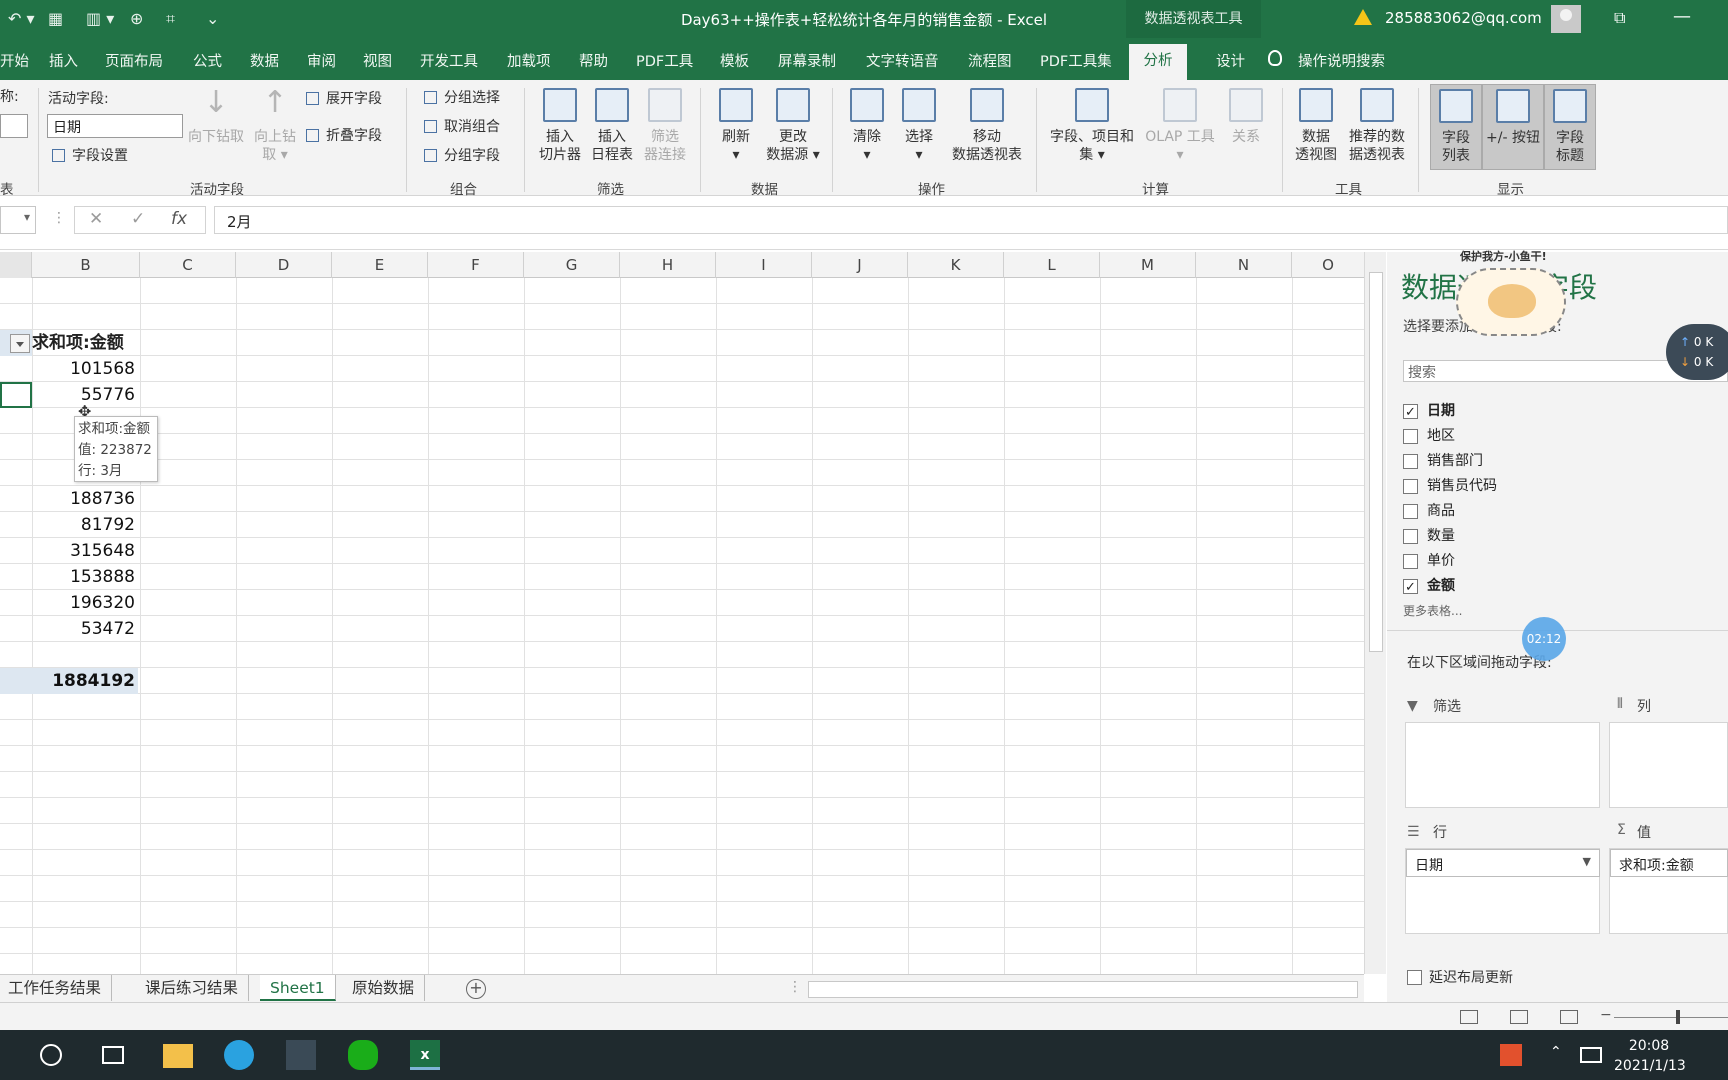 This screenshot has width=1728, height=1080. I want to click on avatar, so click(1566, 19).